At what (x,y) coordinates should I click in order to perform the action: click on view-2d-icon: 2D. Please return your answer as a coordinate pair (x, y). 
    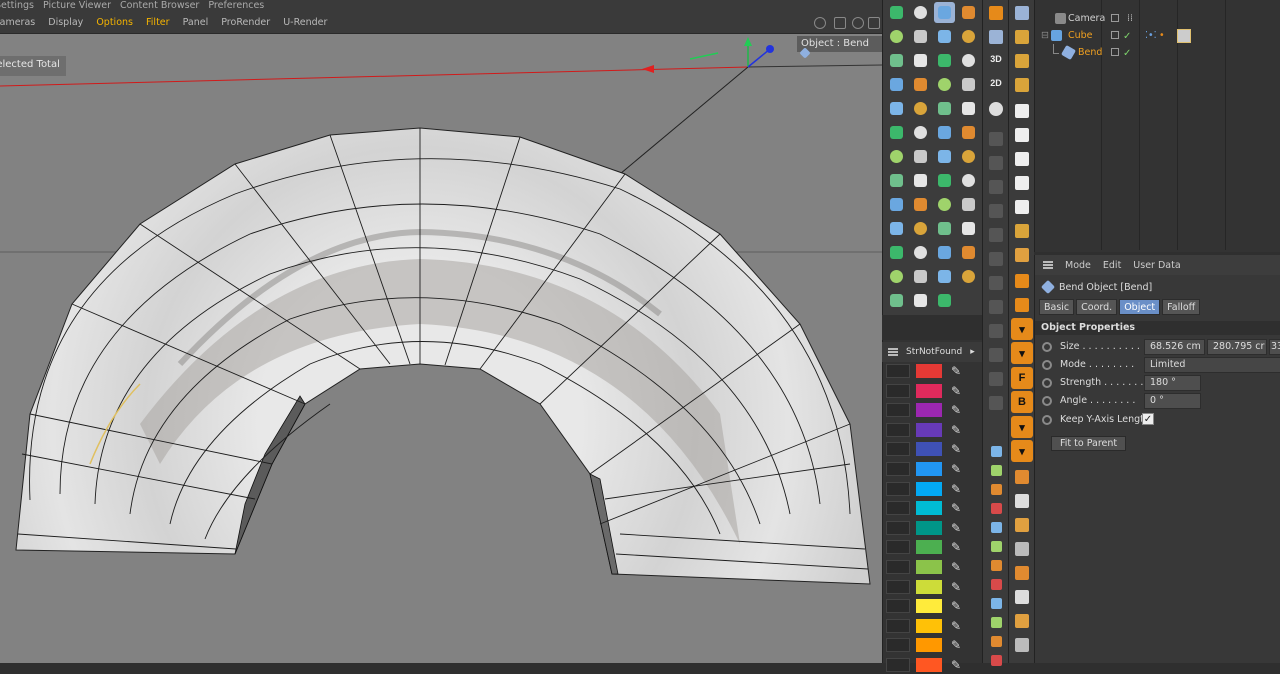
    Looking at the image, I should click on (996, 83).